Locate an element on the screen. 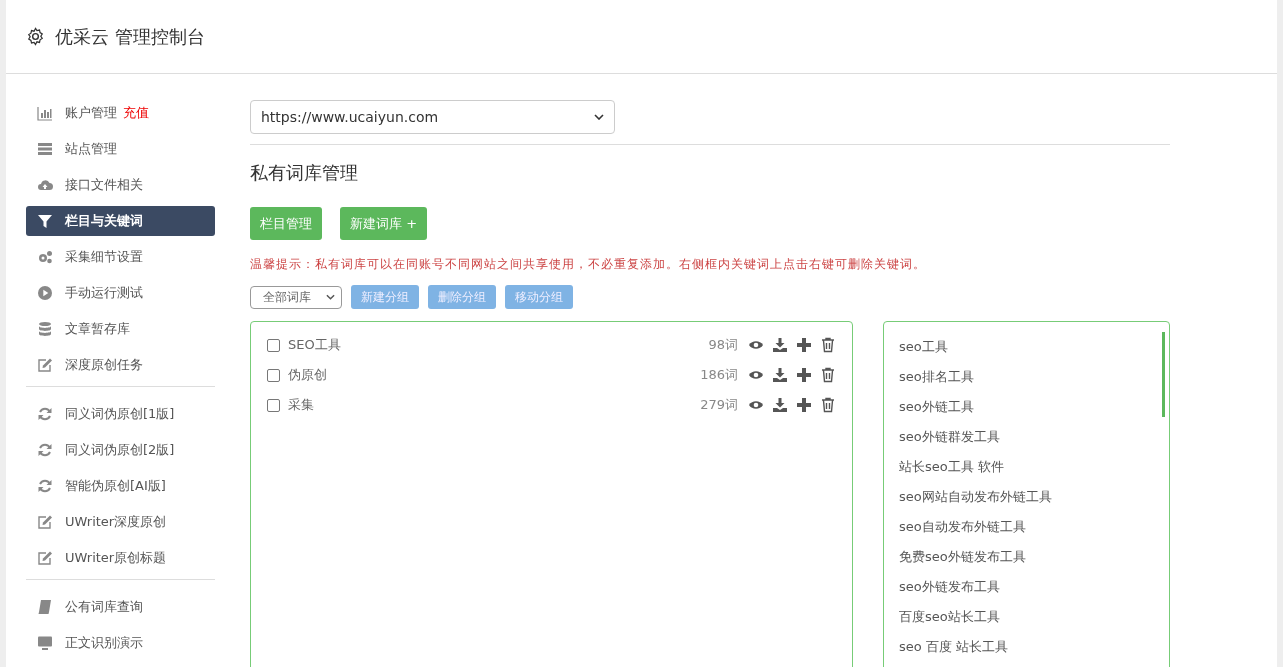 The width and height of the screenshot is (1283, 667). keyword-item: seo工具 is located at coordinates (1026, 347).